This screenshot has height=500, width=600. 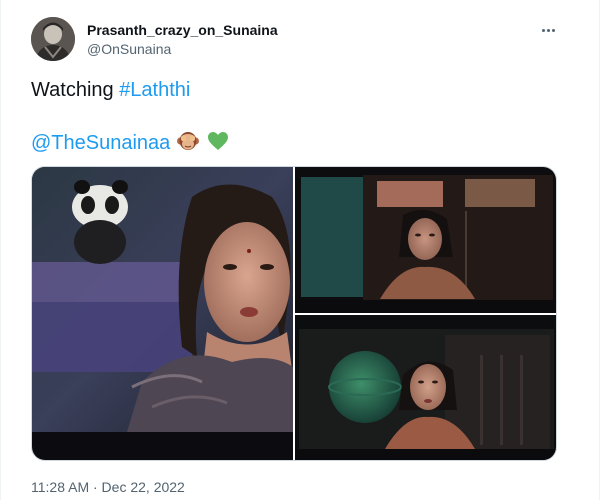 I want to click on more-options-icon, so click(x=548, y=30).